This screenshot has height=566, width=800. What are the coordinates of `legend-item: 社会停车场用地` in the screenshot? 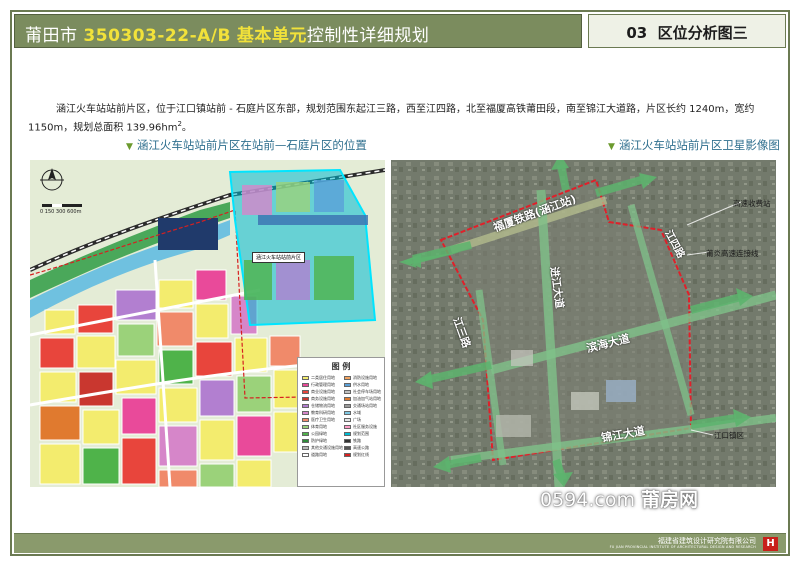 It's located at (365, 391).